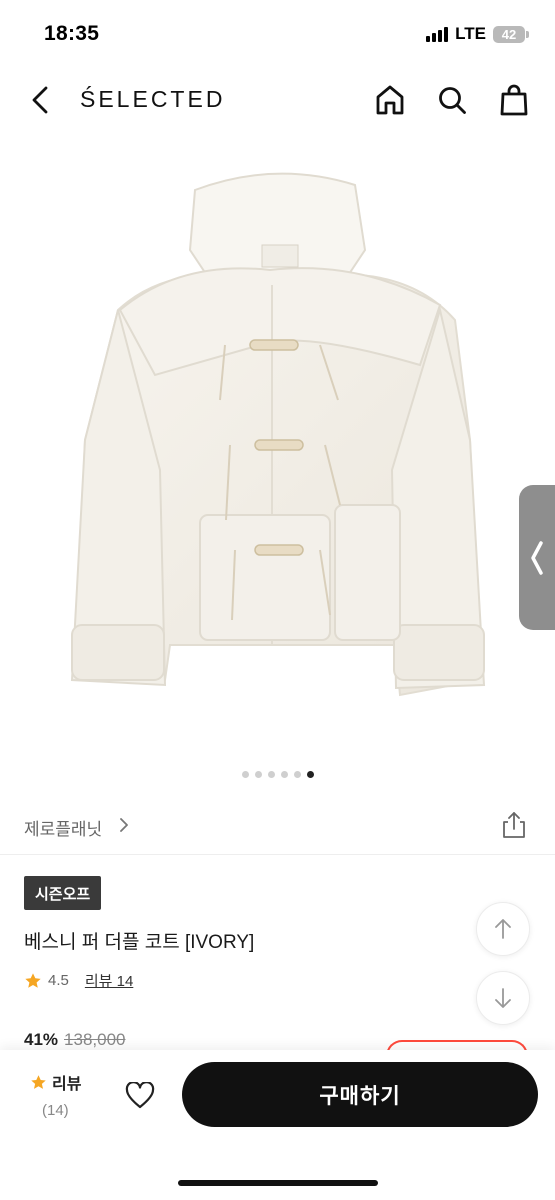 This screenshot has width=555, height=1200. I want to click on chevron-right-icon, so click(124, 825).